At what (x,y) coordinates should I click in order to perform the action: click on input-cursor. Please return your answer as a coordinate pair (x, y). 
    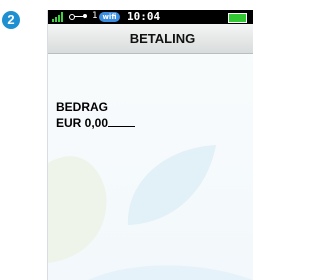
    Looking at the image, I should click on (122, 121).